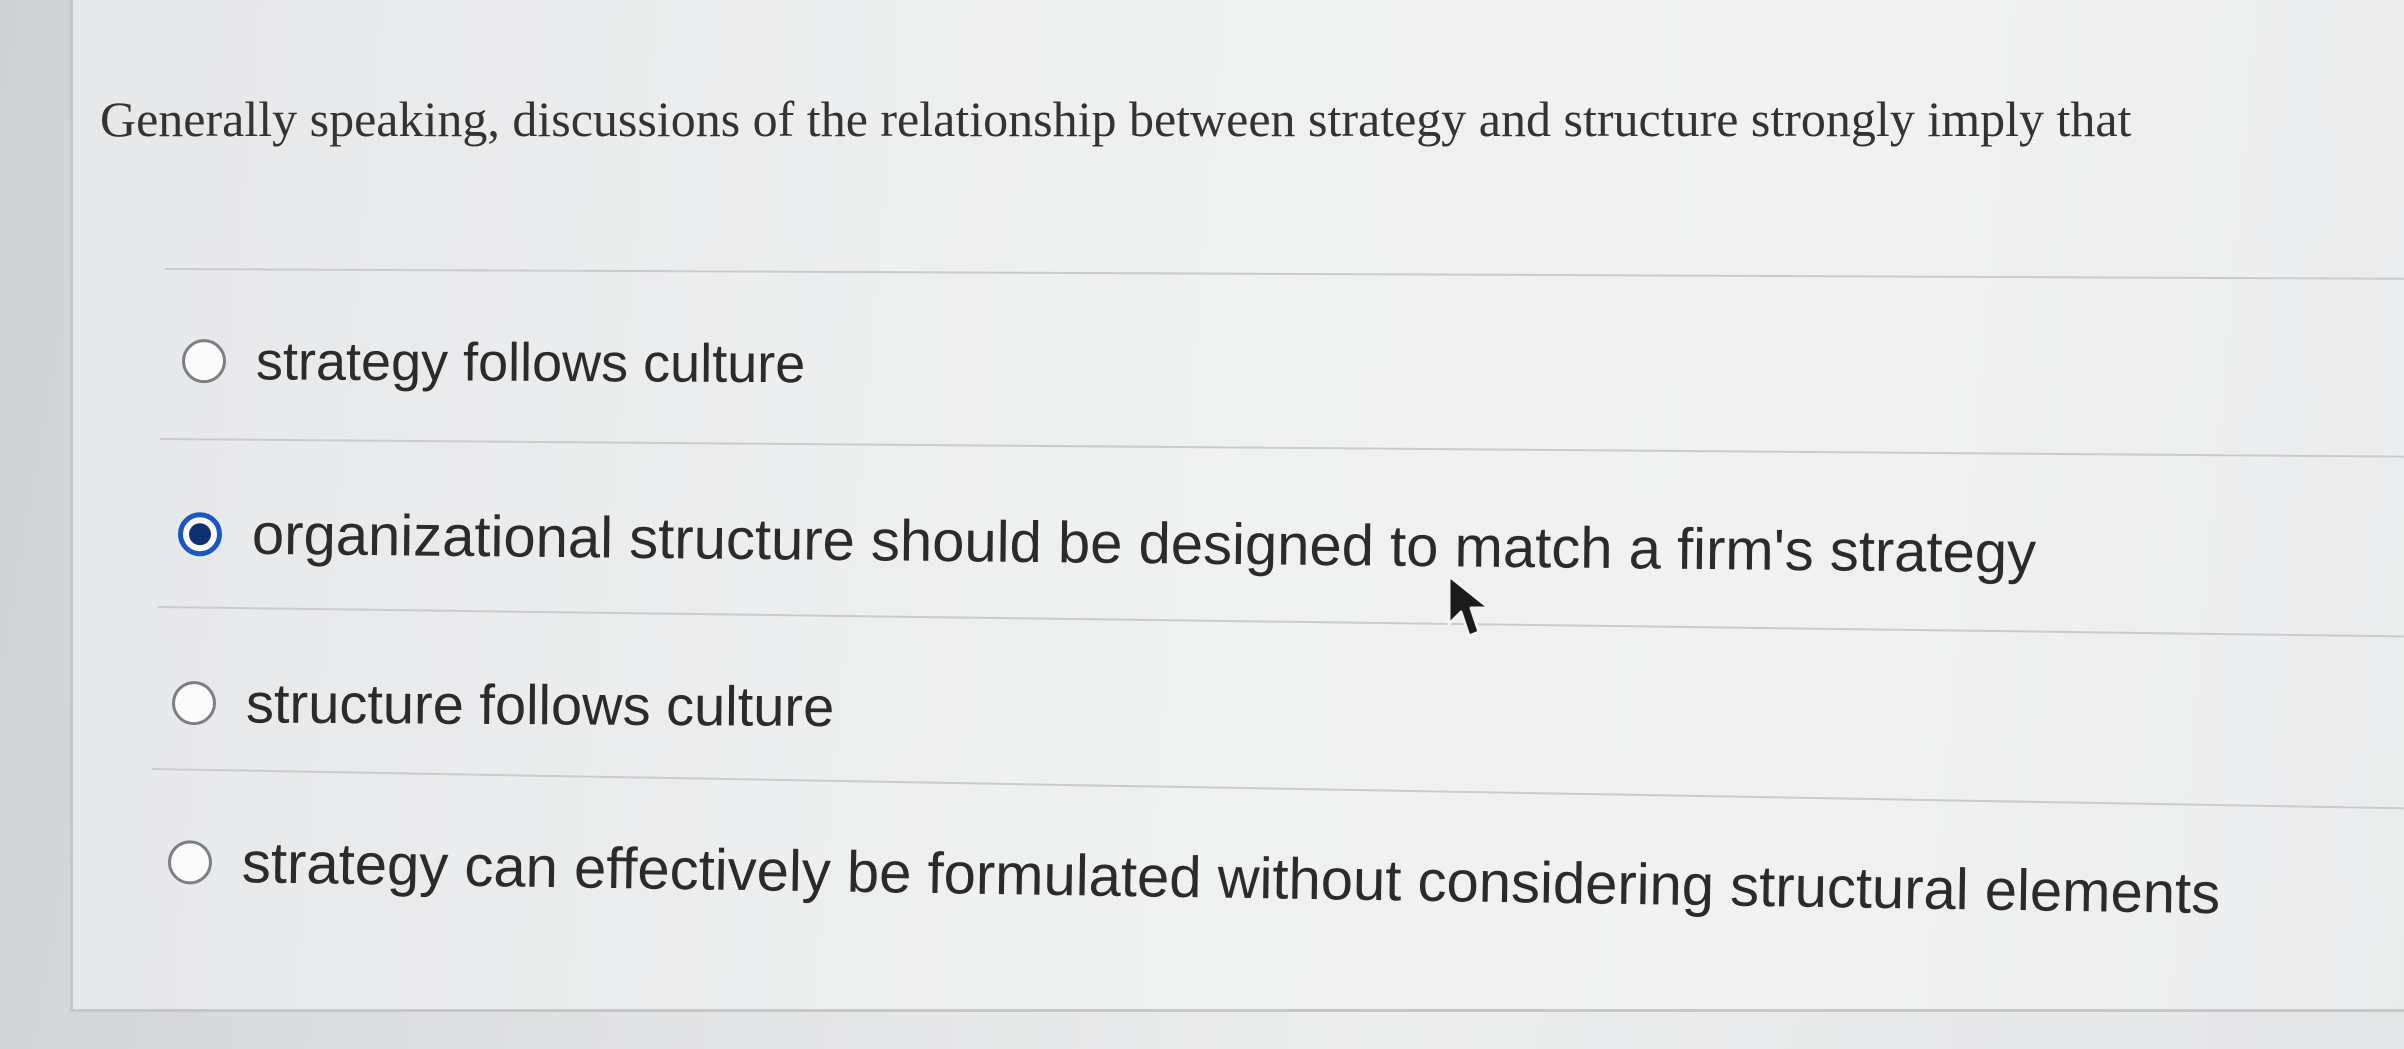 The image size is (2404, 1049). I want to click on answer-option-3: structure follows culture, so click(503, 704).